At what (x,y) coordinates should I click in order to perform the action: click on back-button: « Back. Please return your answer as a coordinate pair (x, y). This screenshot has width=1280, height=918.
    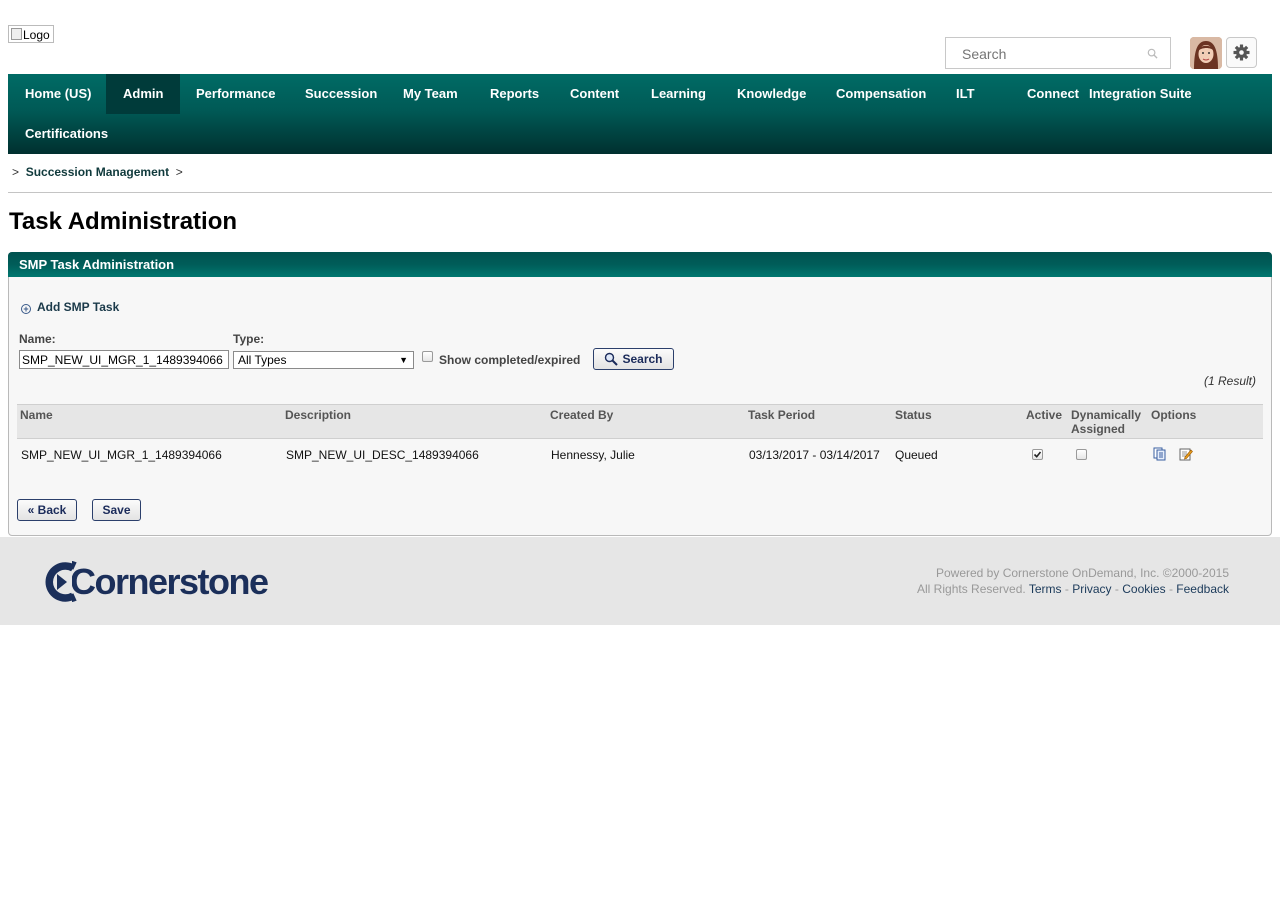
    Looking at the image, I should click on (47, 510).